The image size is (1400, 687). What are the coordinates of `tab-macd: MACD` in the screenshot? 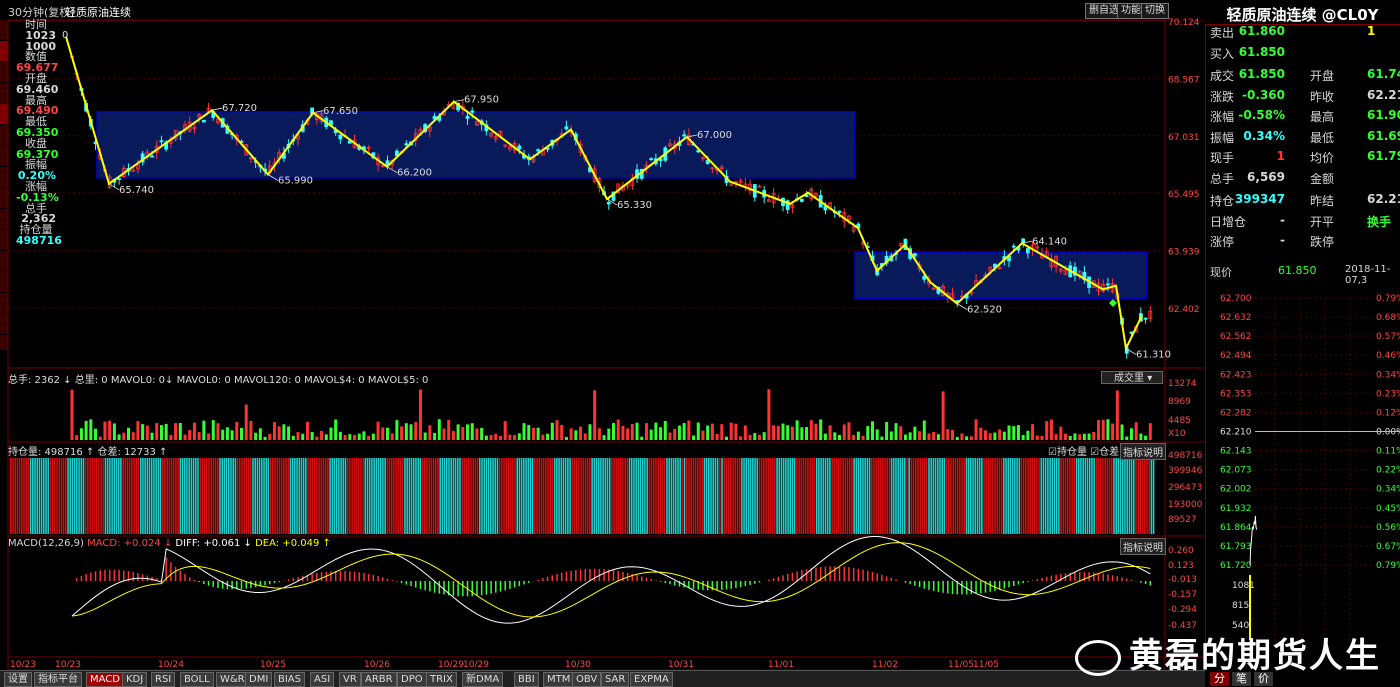 It's located at (105, 679).